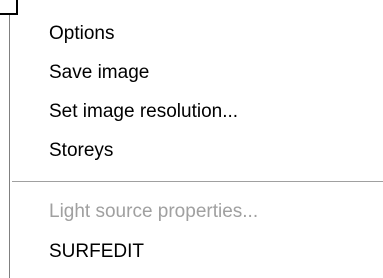  I want to click on menu-separator, so click(197, 182).